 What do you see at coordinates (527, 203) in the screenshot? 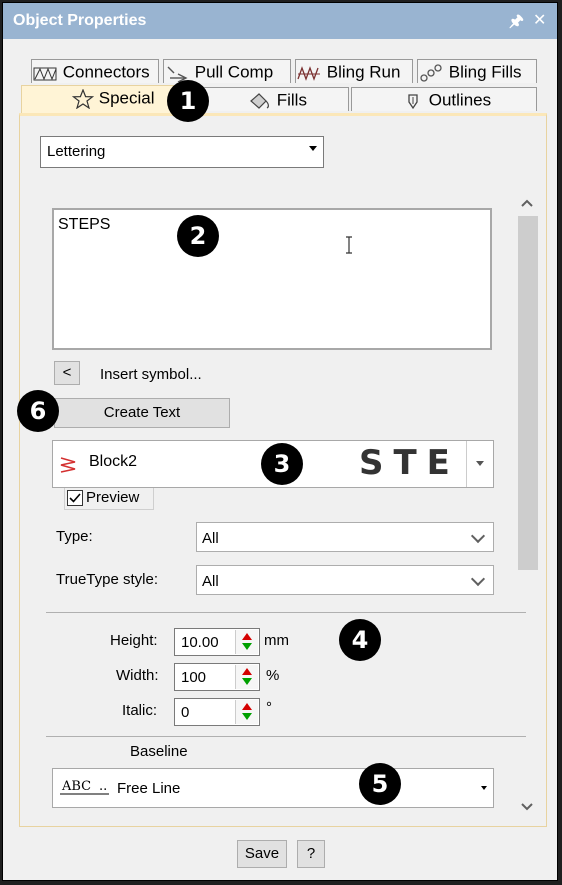
I see `scroll-up-icon` at bounding box center [527, 203].